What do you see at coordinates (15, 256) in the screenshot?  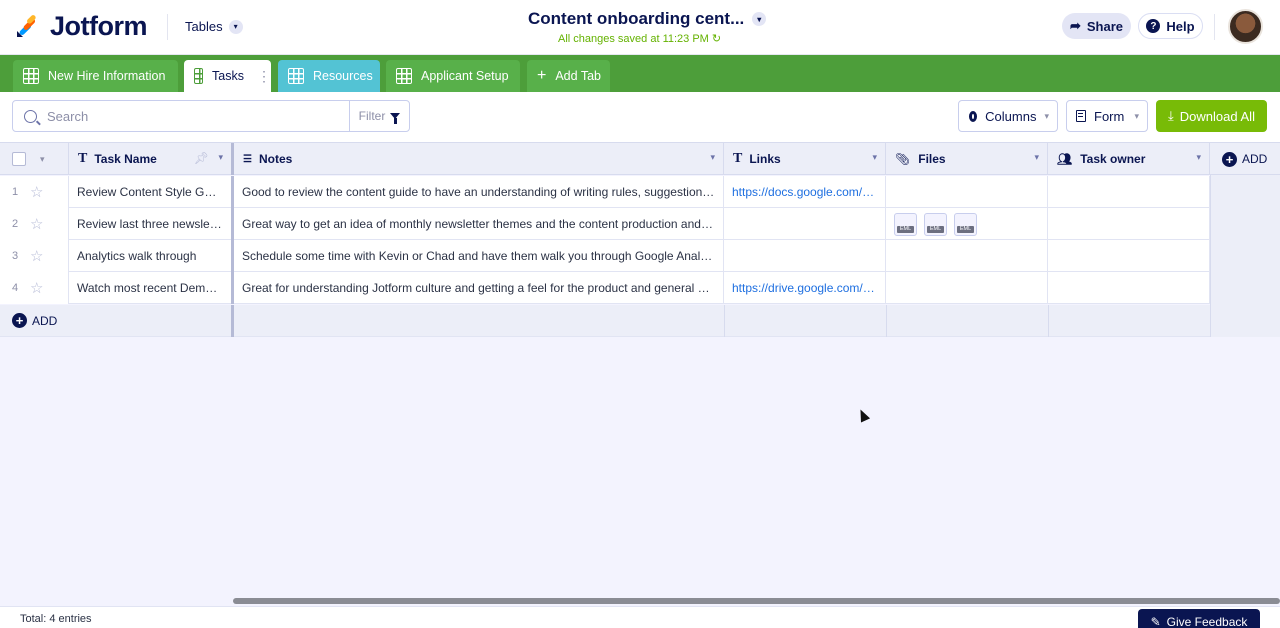 I see `row-number: 3` at bounding box center [15, 256].